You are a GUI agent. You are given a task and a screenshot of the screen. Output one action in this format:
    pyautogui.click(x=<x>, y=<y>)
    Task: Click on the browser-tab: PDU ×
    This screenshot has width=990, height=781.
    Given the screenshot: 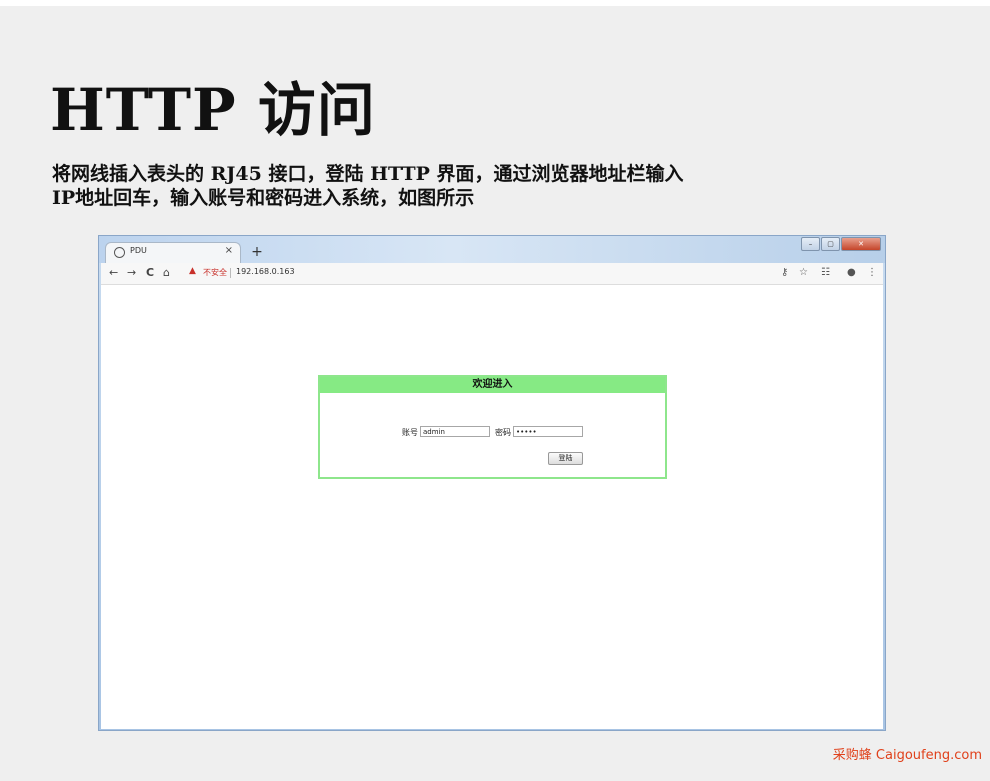 What is the action you would take?
    pyautogui.click(x=173, y=252)
    